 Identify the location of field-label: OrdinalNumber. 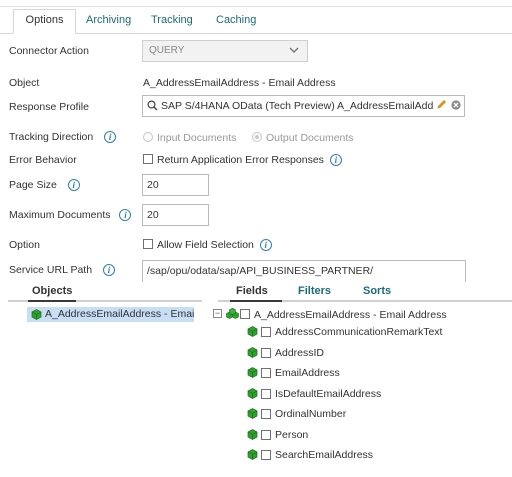
(311, 414).